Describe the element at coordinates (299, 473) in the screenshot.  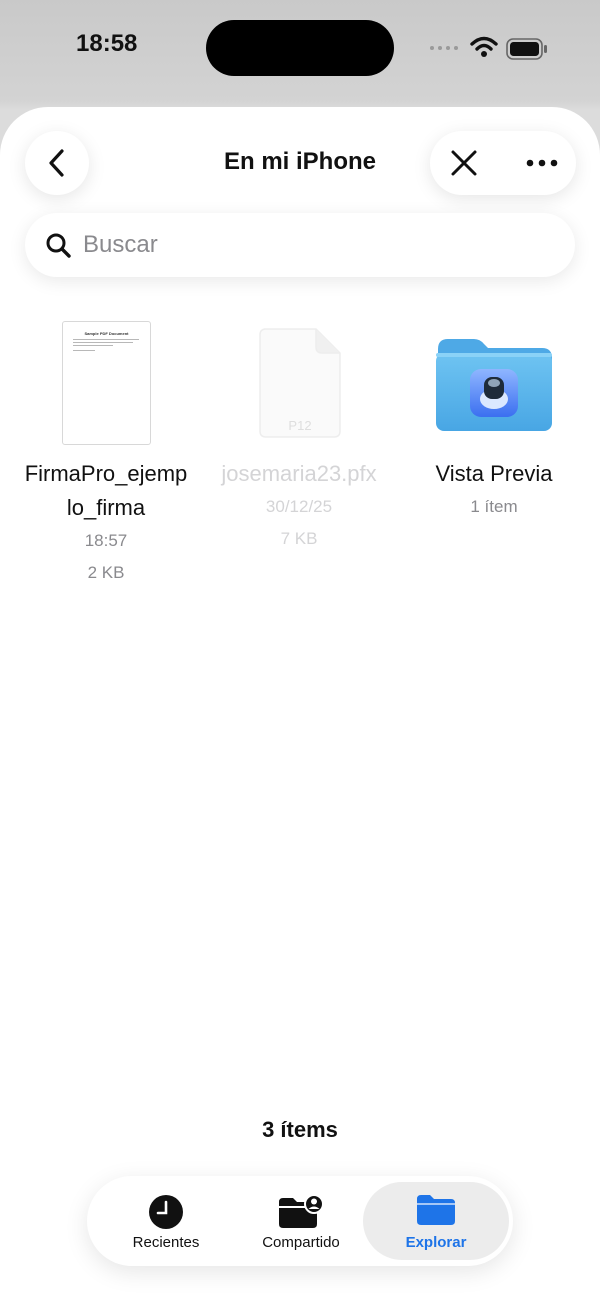
I see `file-name: josemaria23.pfx` at that location.